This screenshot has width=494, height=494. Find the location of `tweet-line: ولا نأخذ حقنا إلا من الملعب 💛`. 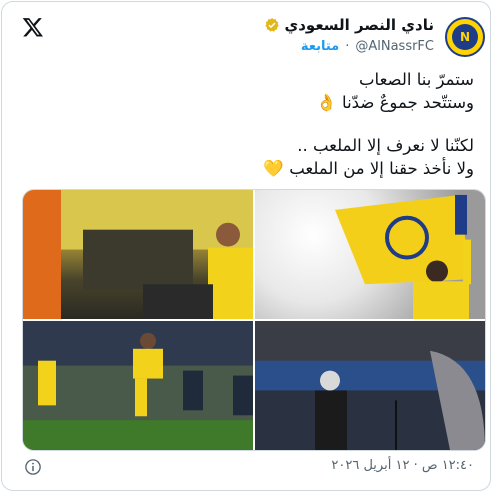

tweet-line: ولا نأخذ حقنا إلا من الملعب 💛 is located at coordinates (368, 168).